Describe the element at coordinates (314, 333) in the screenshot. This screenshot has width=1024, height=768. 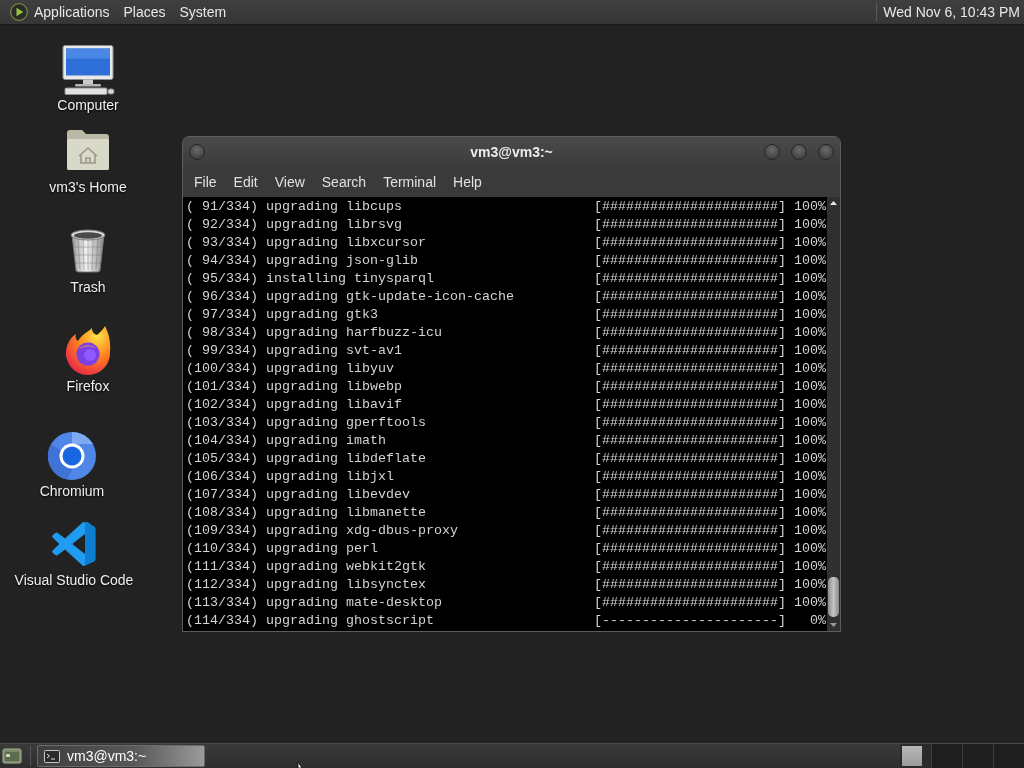
I see `terminal-line-text: ( 98/334) upgrading harfbuzz-icu` at that location.